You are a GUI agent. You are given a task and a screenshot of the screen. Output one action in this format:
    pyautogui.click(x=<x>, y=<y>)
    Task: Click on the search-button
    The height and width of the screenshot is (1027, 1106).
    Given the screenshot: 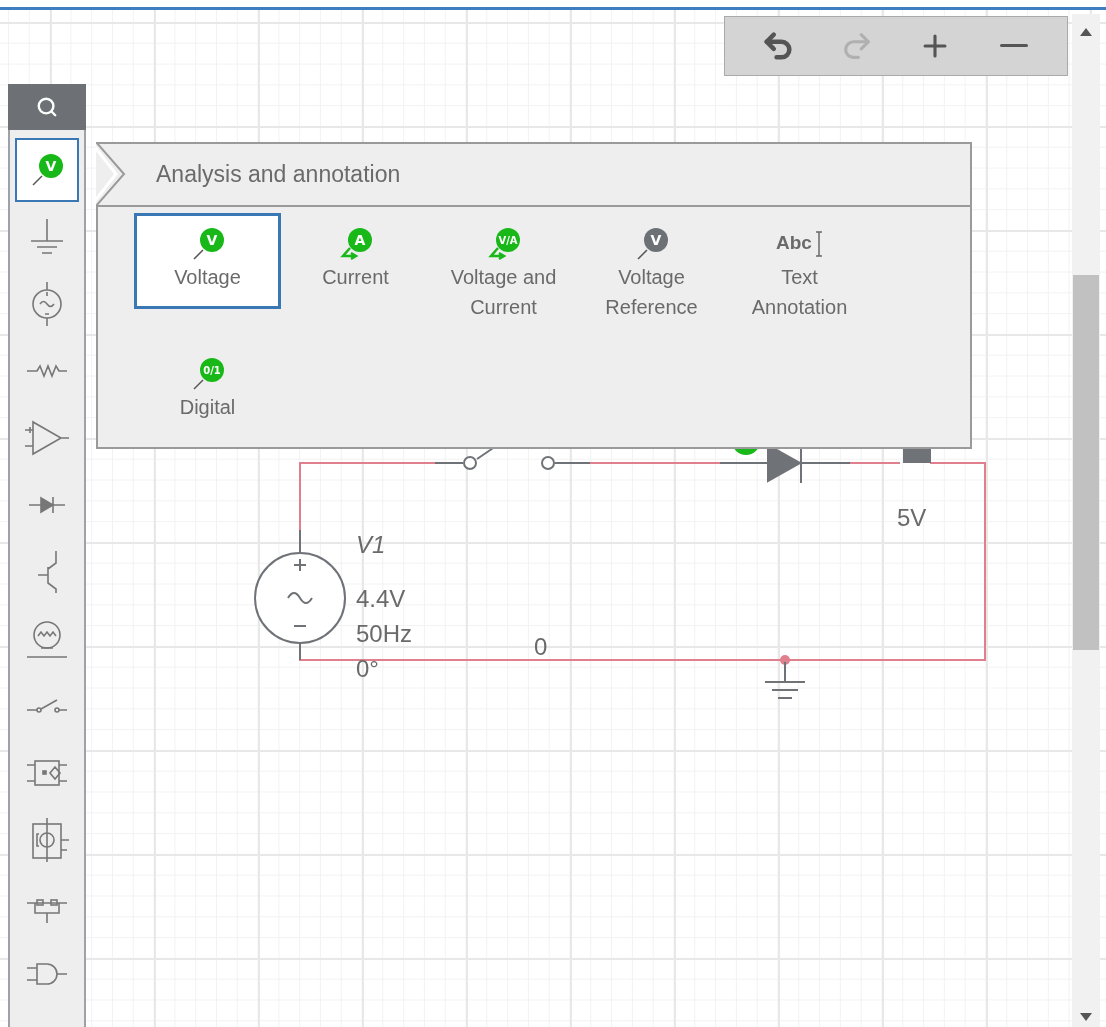 What is the action you would take?
    pyautogui.click(x=47, y=107)
    